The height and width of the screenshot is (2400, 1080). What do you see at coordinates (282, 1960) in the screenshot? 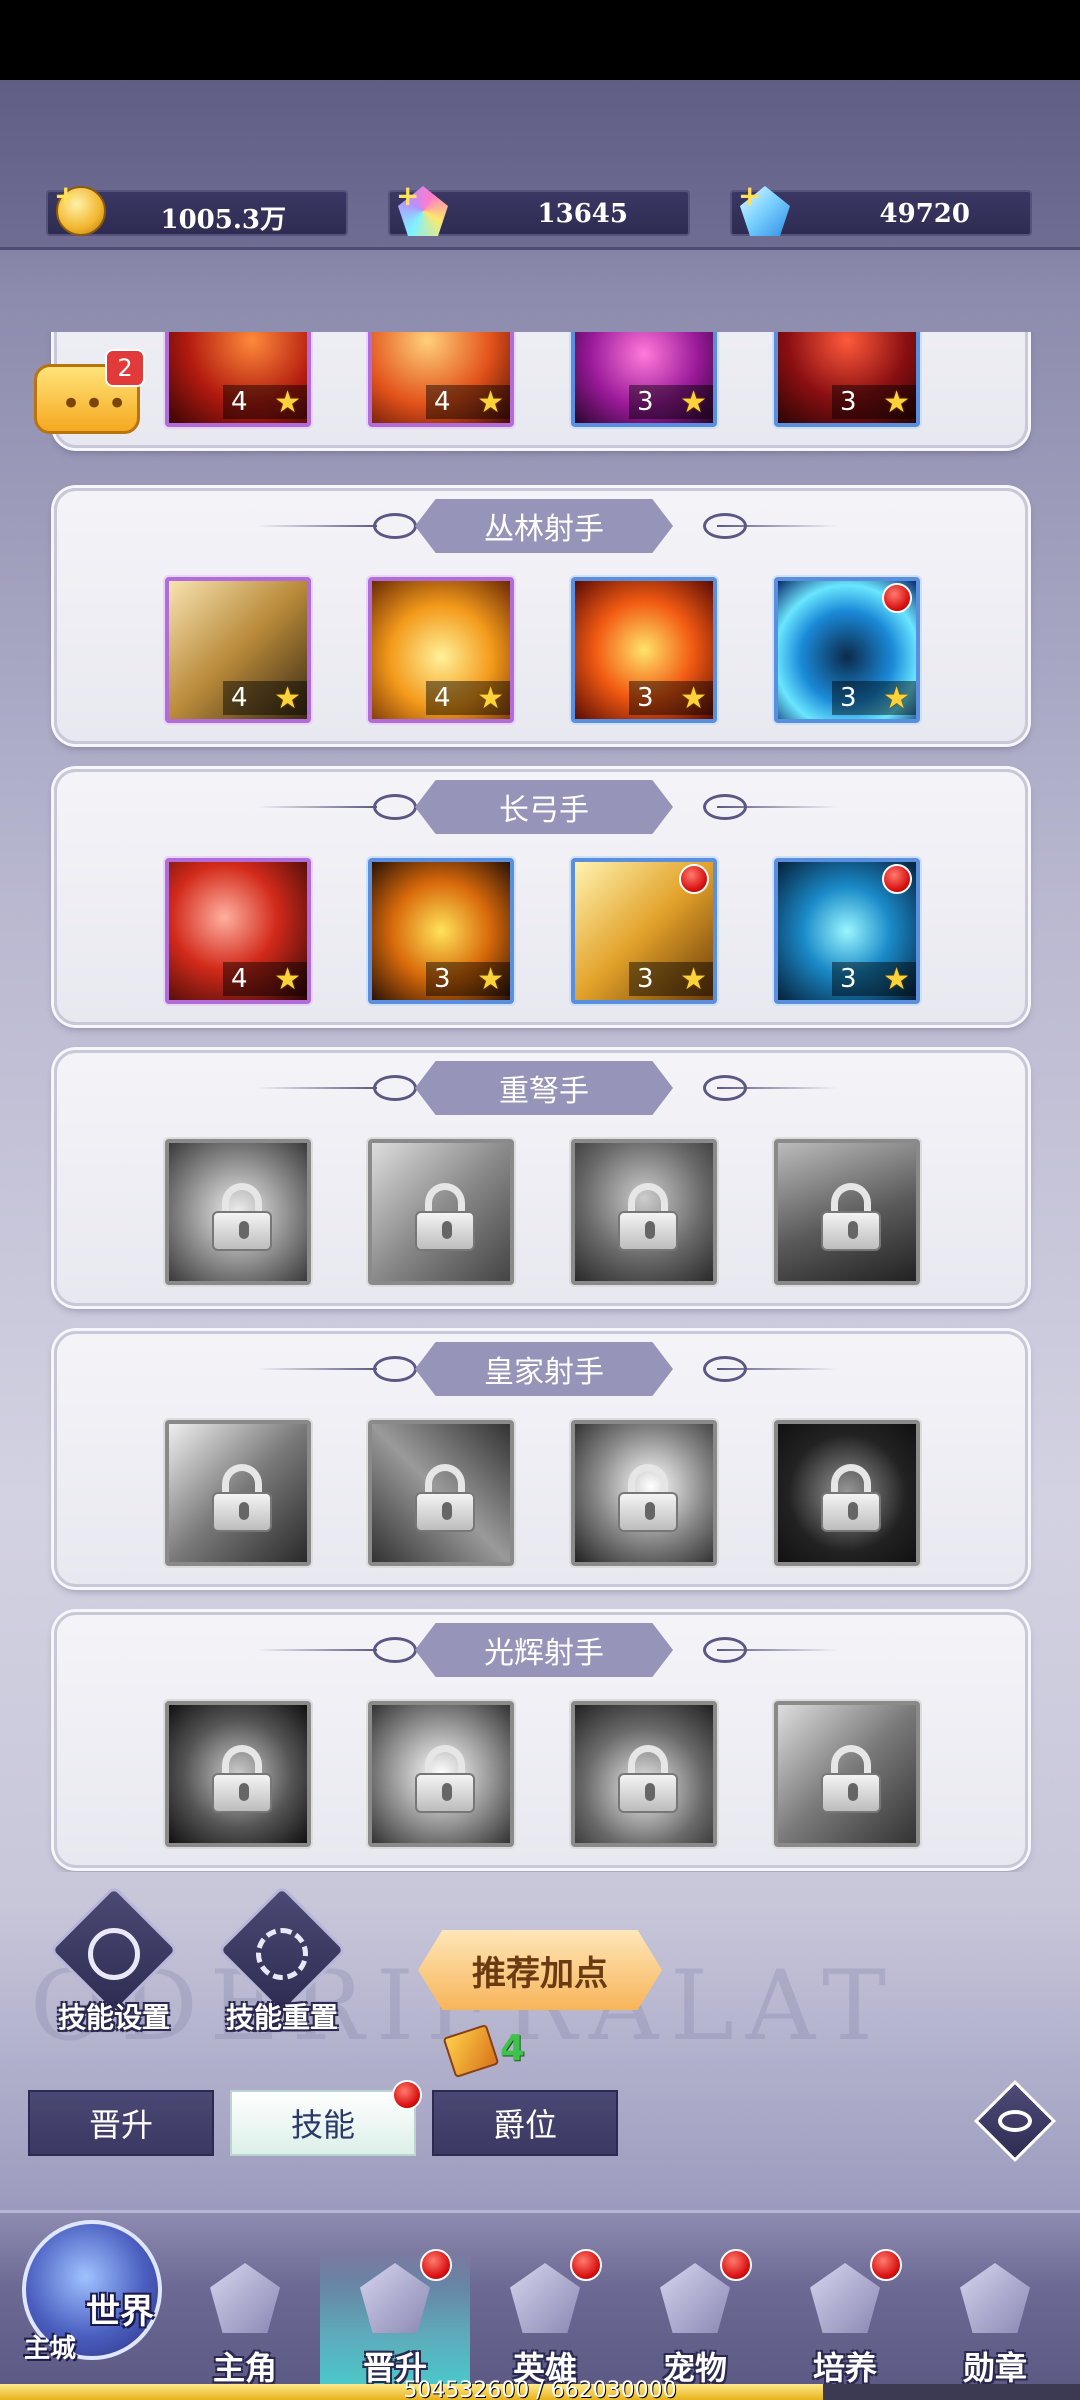
I see `skill-reset-button: 技能重置` at bounding box center [282, 1960].